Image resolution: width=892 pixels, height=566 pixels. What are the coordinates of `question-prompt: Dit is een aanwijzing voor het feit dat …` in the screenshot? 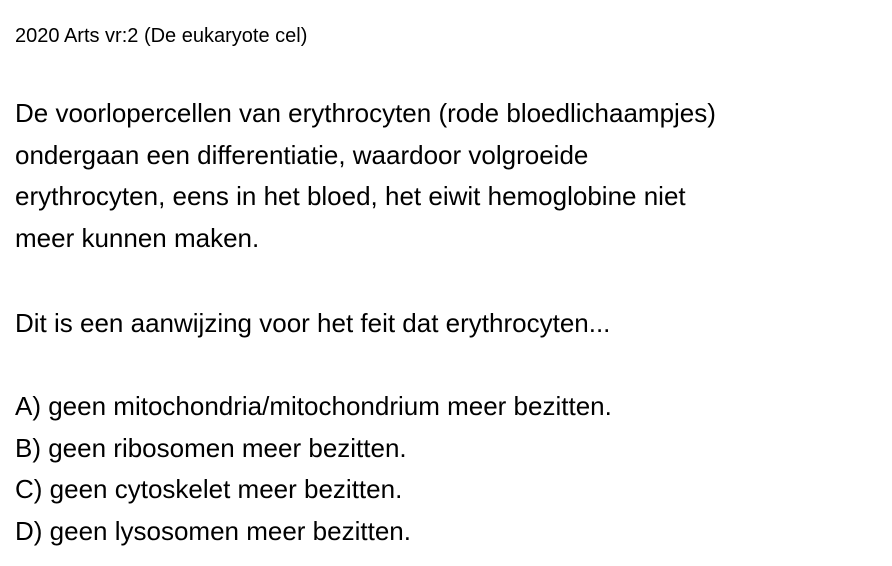 It's located at (313, 323).